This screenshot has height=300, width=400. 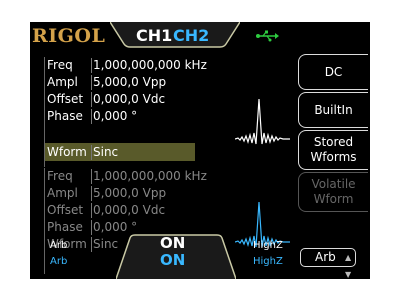 I want to click on softkey-label: BuiltIn, so click(x=333, y=109).